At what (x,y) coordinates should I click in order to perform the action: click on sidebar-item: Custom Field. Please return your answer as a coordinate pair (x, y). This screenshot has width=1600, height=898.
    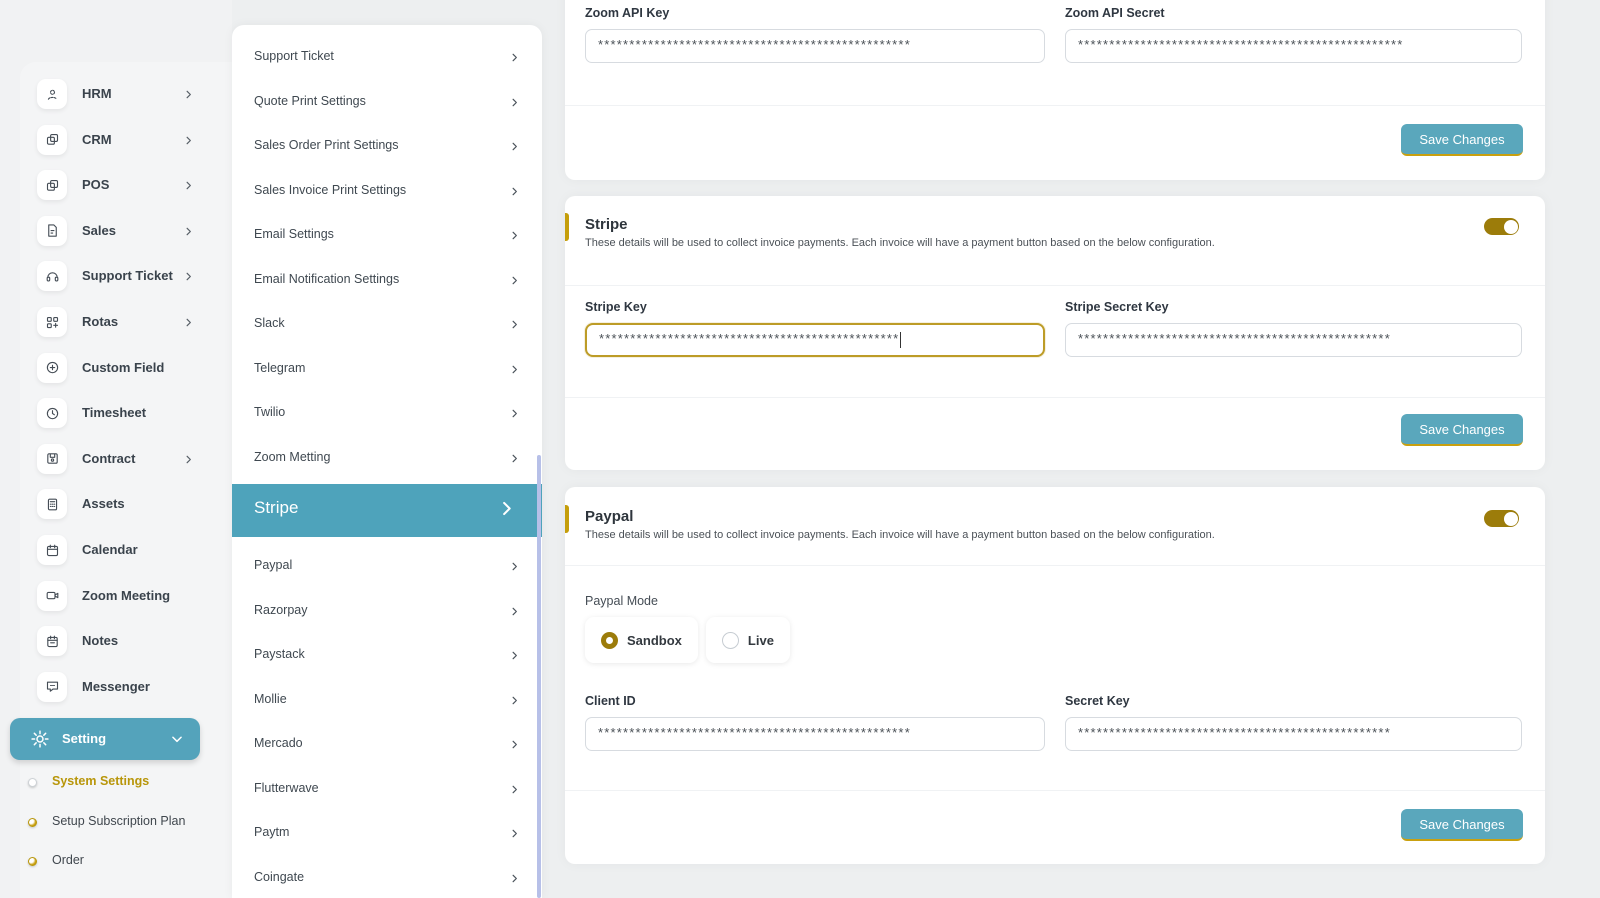
    Looking at the image, I should click on (126, 370).